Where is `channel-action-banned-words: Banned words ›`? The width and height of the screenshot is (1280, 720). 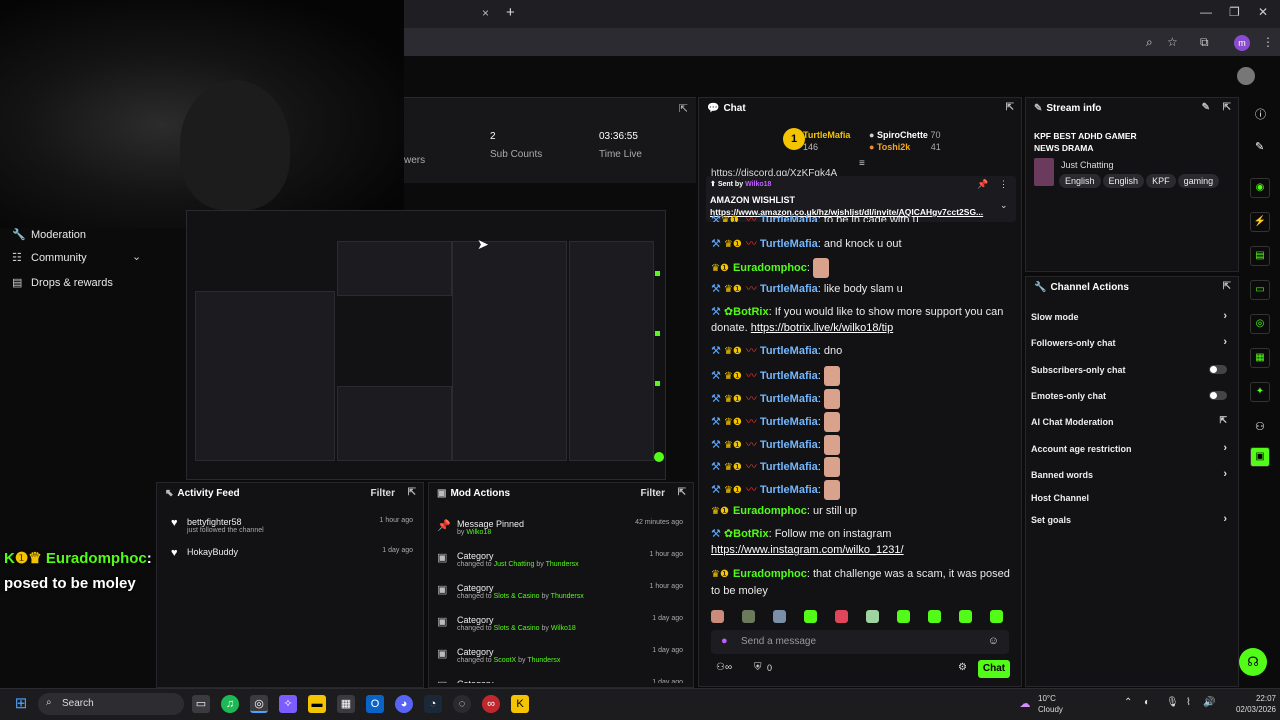
channel-action-banned-words: Banned words › is located at coordinates (1131, 474).